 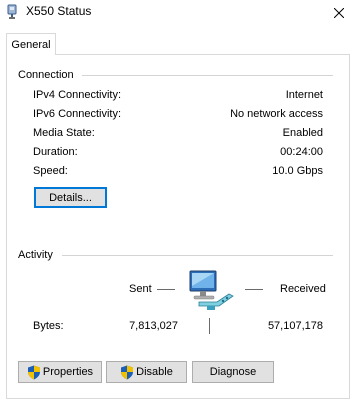 What do you see at coordinates (68, 372) in the screenshot?
I see `properties-button-label: Properties` at bounding box center [68, 372].